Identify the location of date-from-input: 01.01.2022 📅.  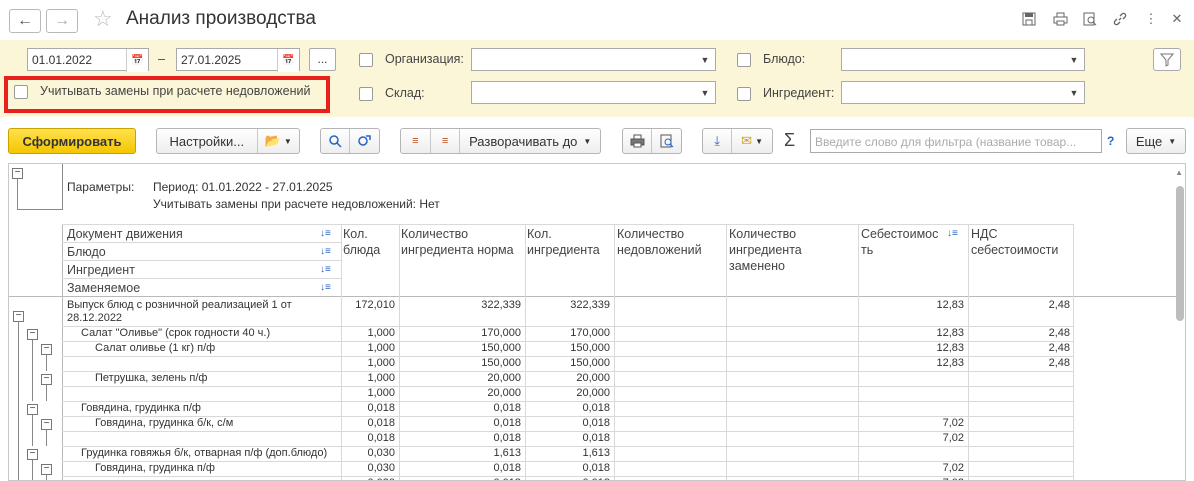
(88, 60).